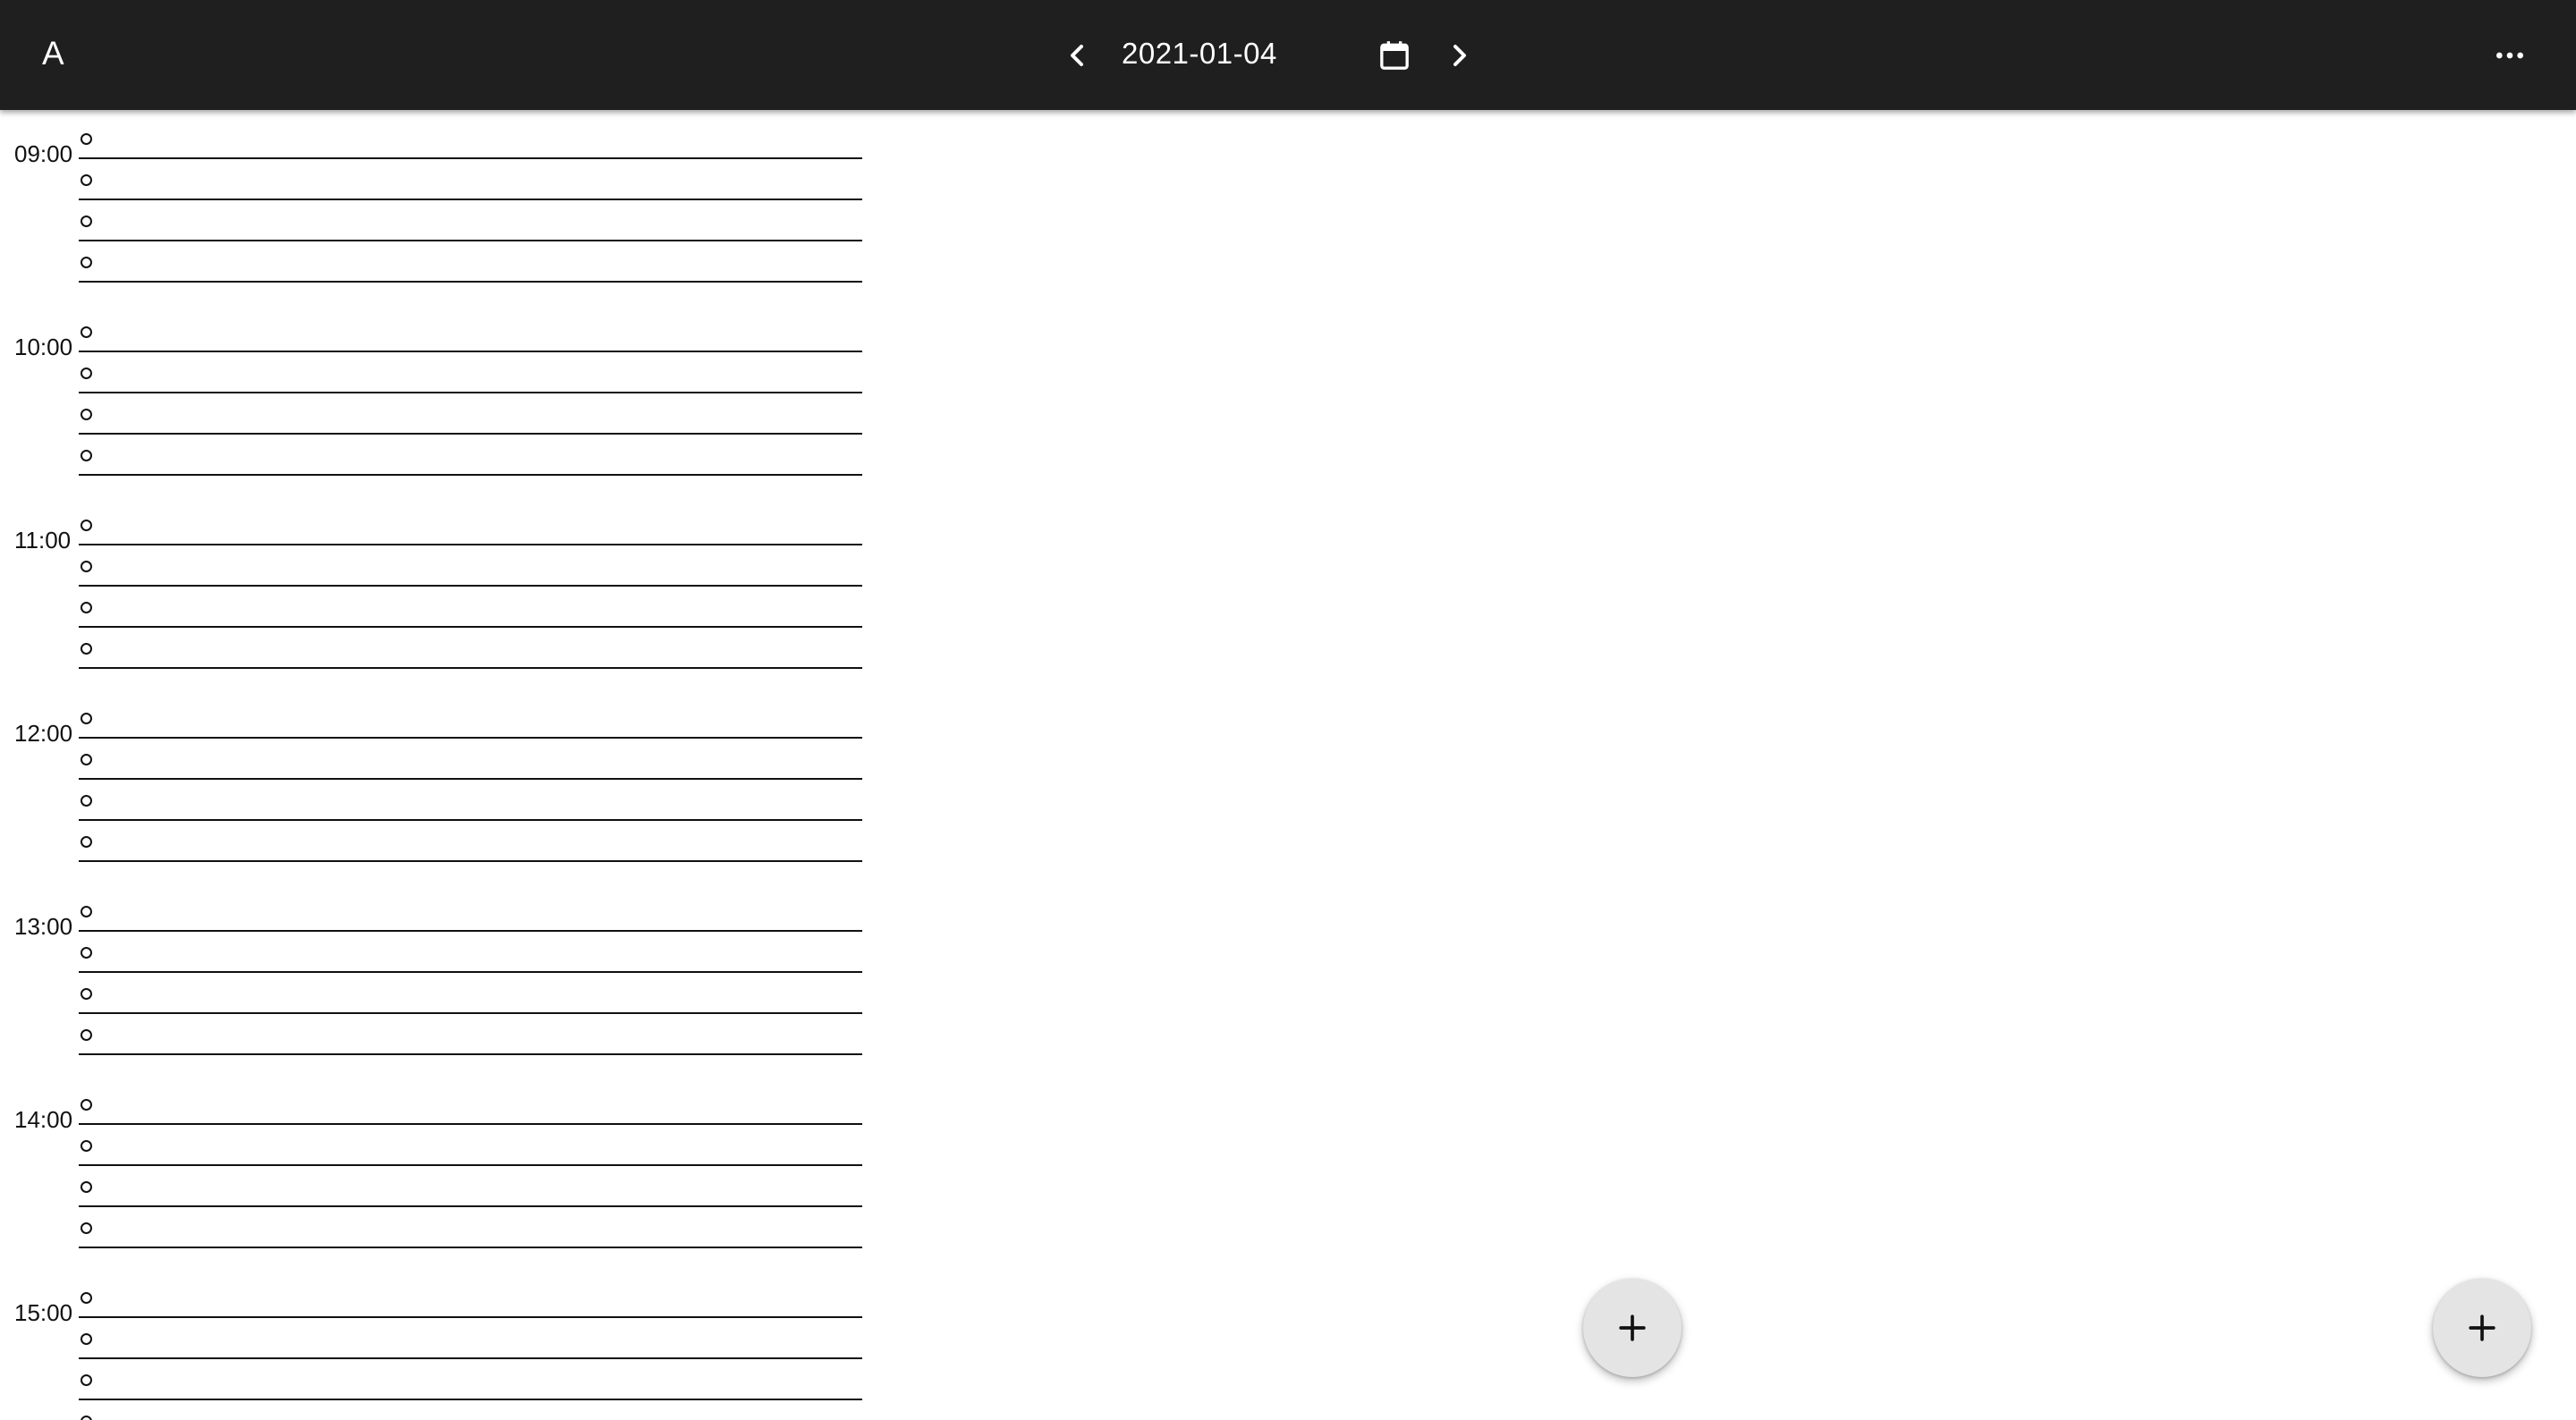  What do you see at coordinates (43, 1119) in the screenshot?
I see `hour-label: 14:00` at bounding box center [43, 1119].